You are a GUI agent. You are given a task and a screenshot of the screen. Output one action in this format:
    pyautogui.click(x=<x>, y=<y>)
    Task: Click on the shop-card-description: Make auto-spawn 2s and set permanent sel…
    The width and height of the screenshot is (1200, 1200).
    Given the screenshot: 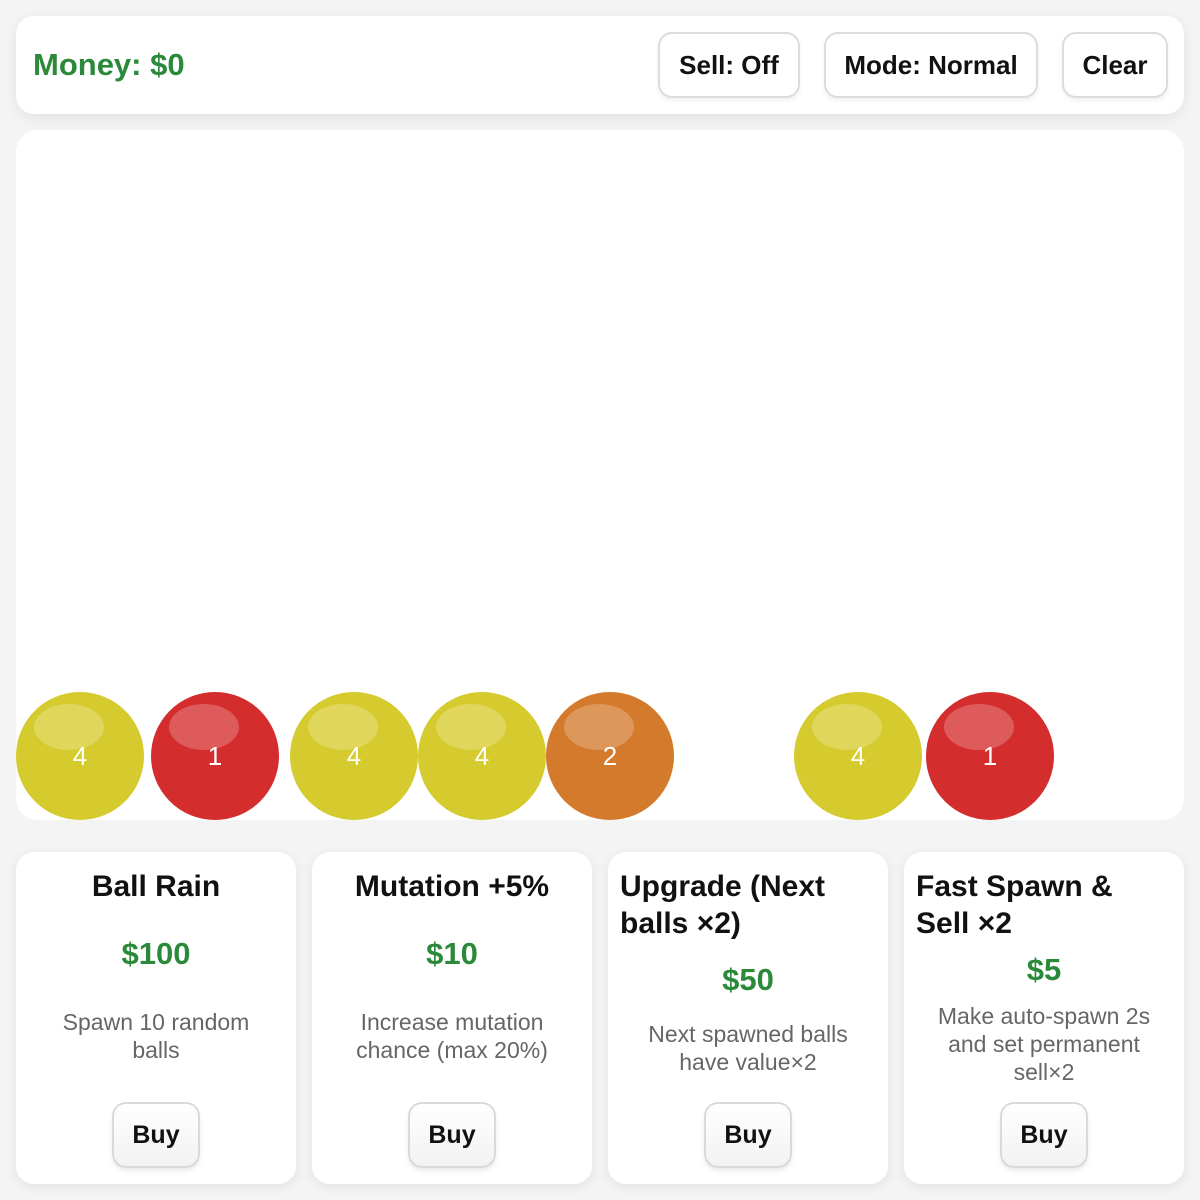 What is the action you would take?
    pyautogui.click(x=1044, y=1044)
    